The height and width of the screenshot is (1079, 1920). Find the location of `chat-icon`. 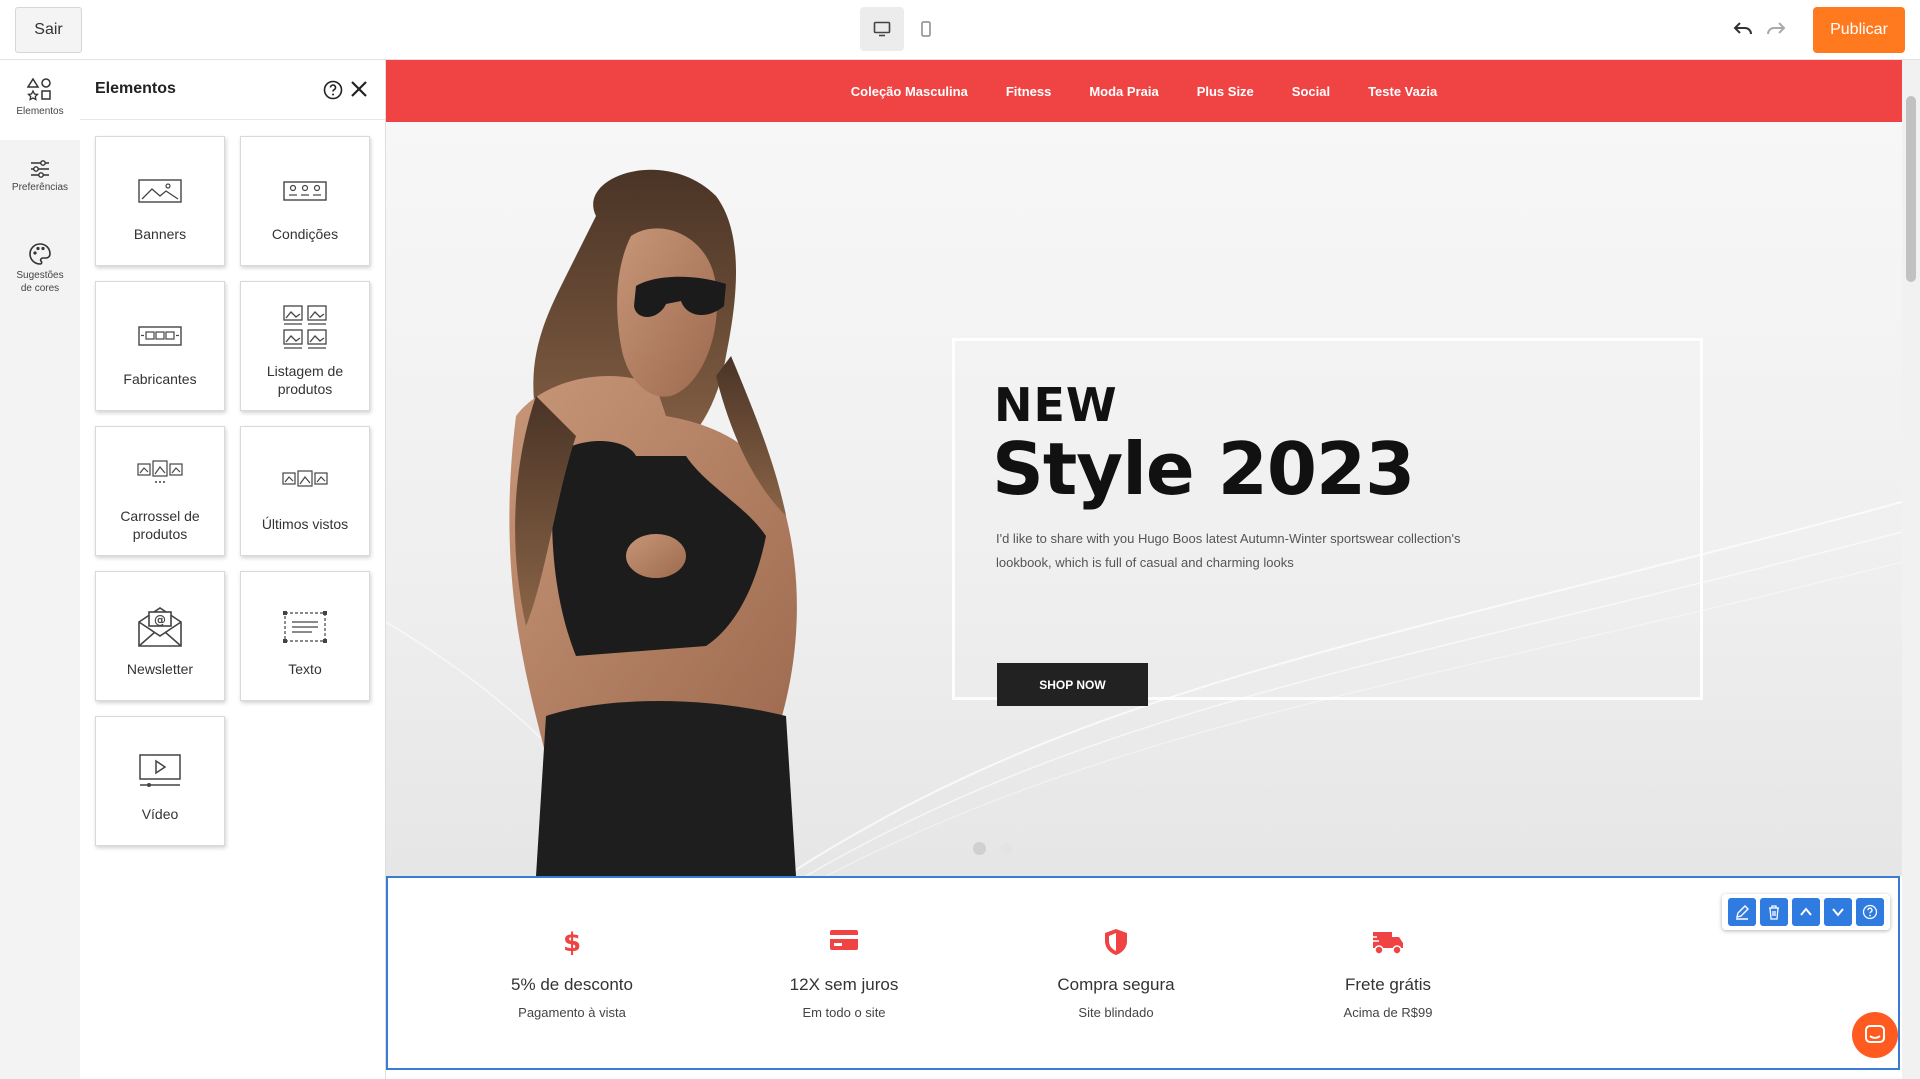

chat-icon is located at coordinates (1875, 1034).